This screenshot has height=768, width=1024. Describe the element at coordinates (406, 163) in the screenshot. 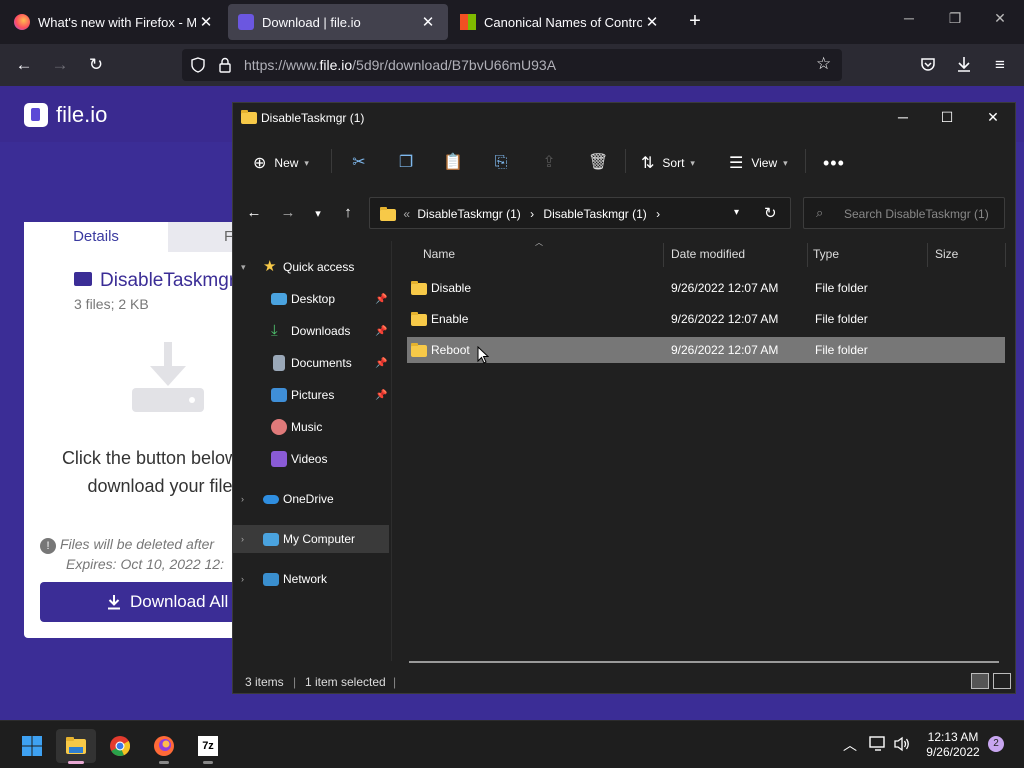

I see `copy-icon: ❐` at that location.